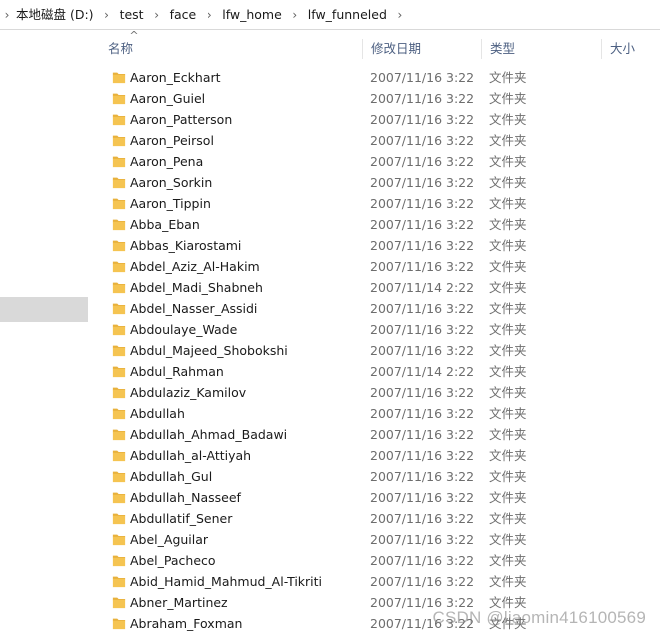 Image resolution: width=660 pixels, height=636 pixels. I want to click on column-header-size: 大小, so click(631, 49).